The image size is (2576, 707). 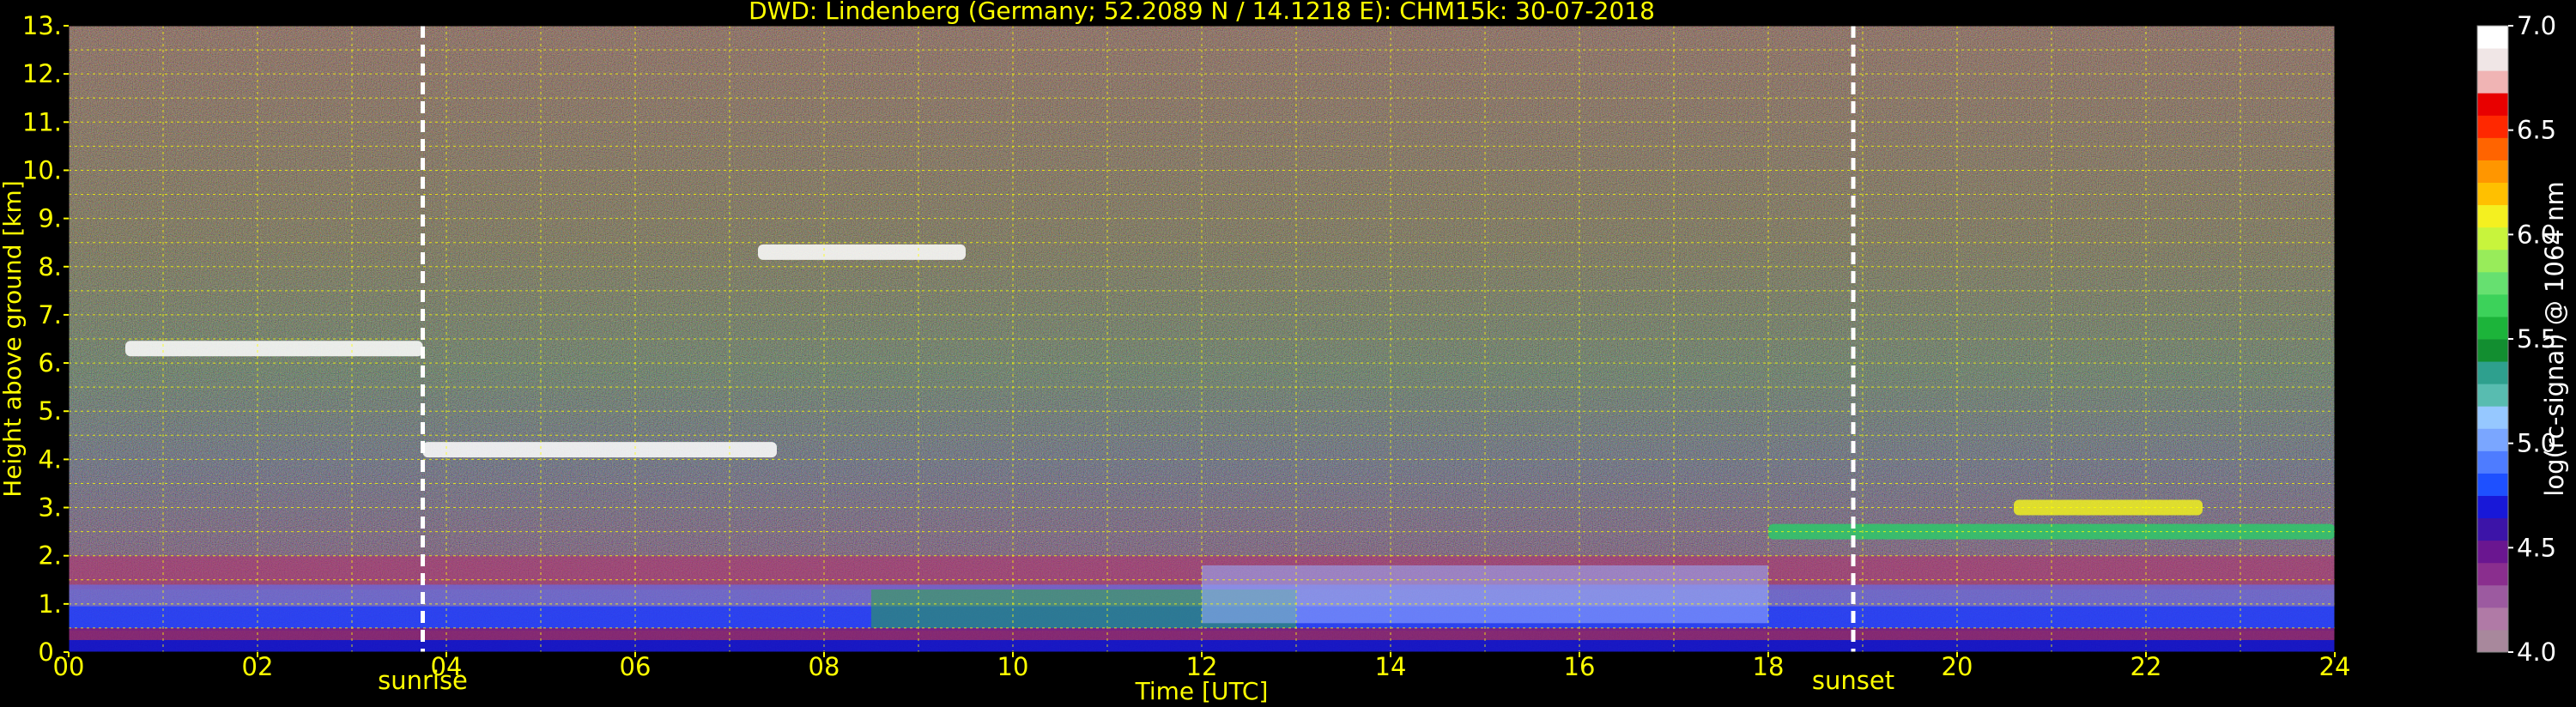 I want to click on colorbar-tick-label: 4.0, so click(x=2536, y=653).